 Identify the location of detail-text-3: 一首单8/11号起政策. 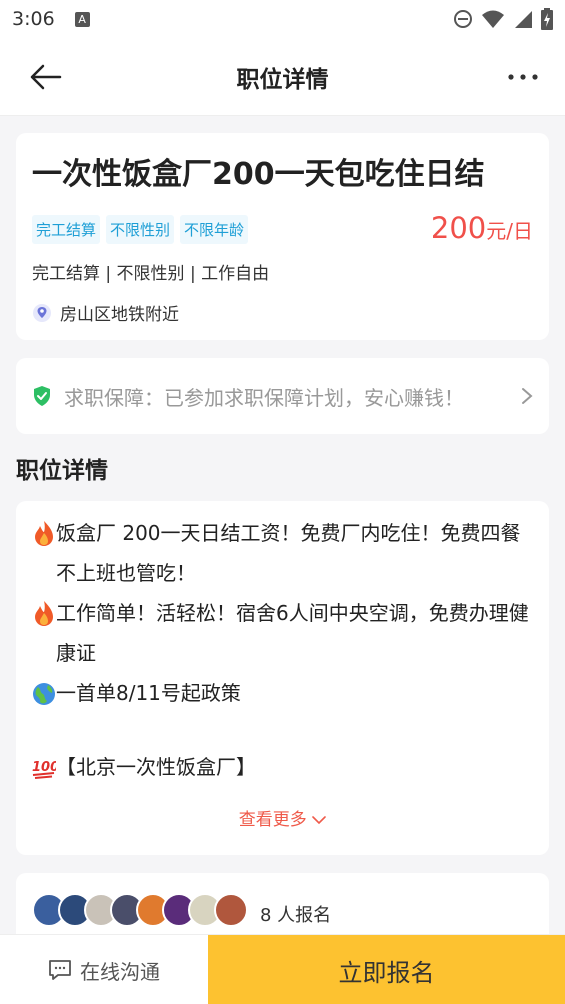
(148, 693).